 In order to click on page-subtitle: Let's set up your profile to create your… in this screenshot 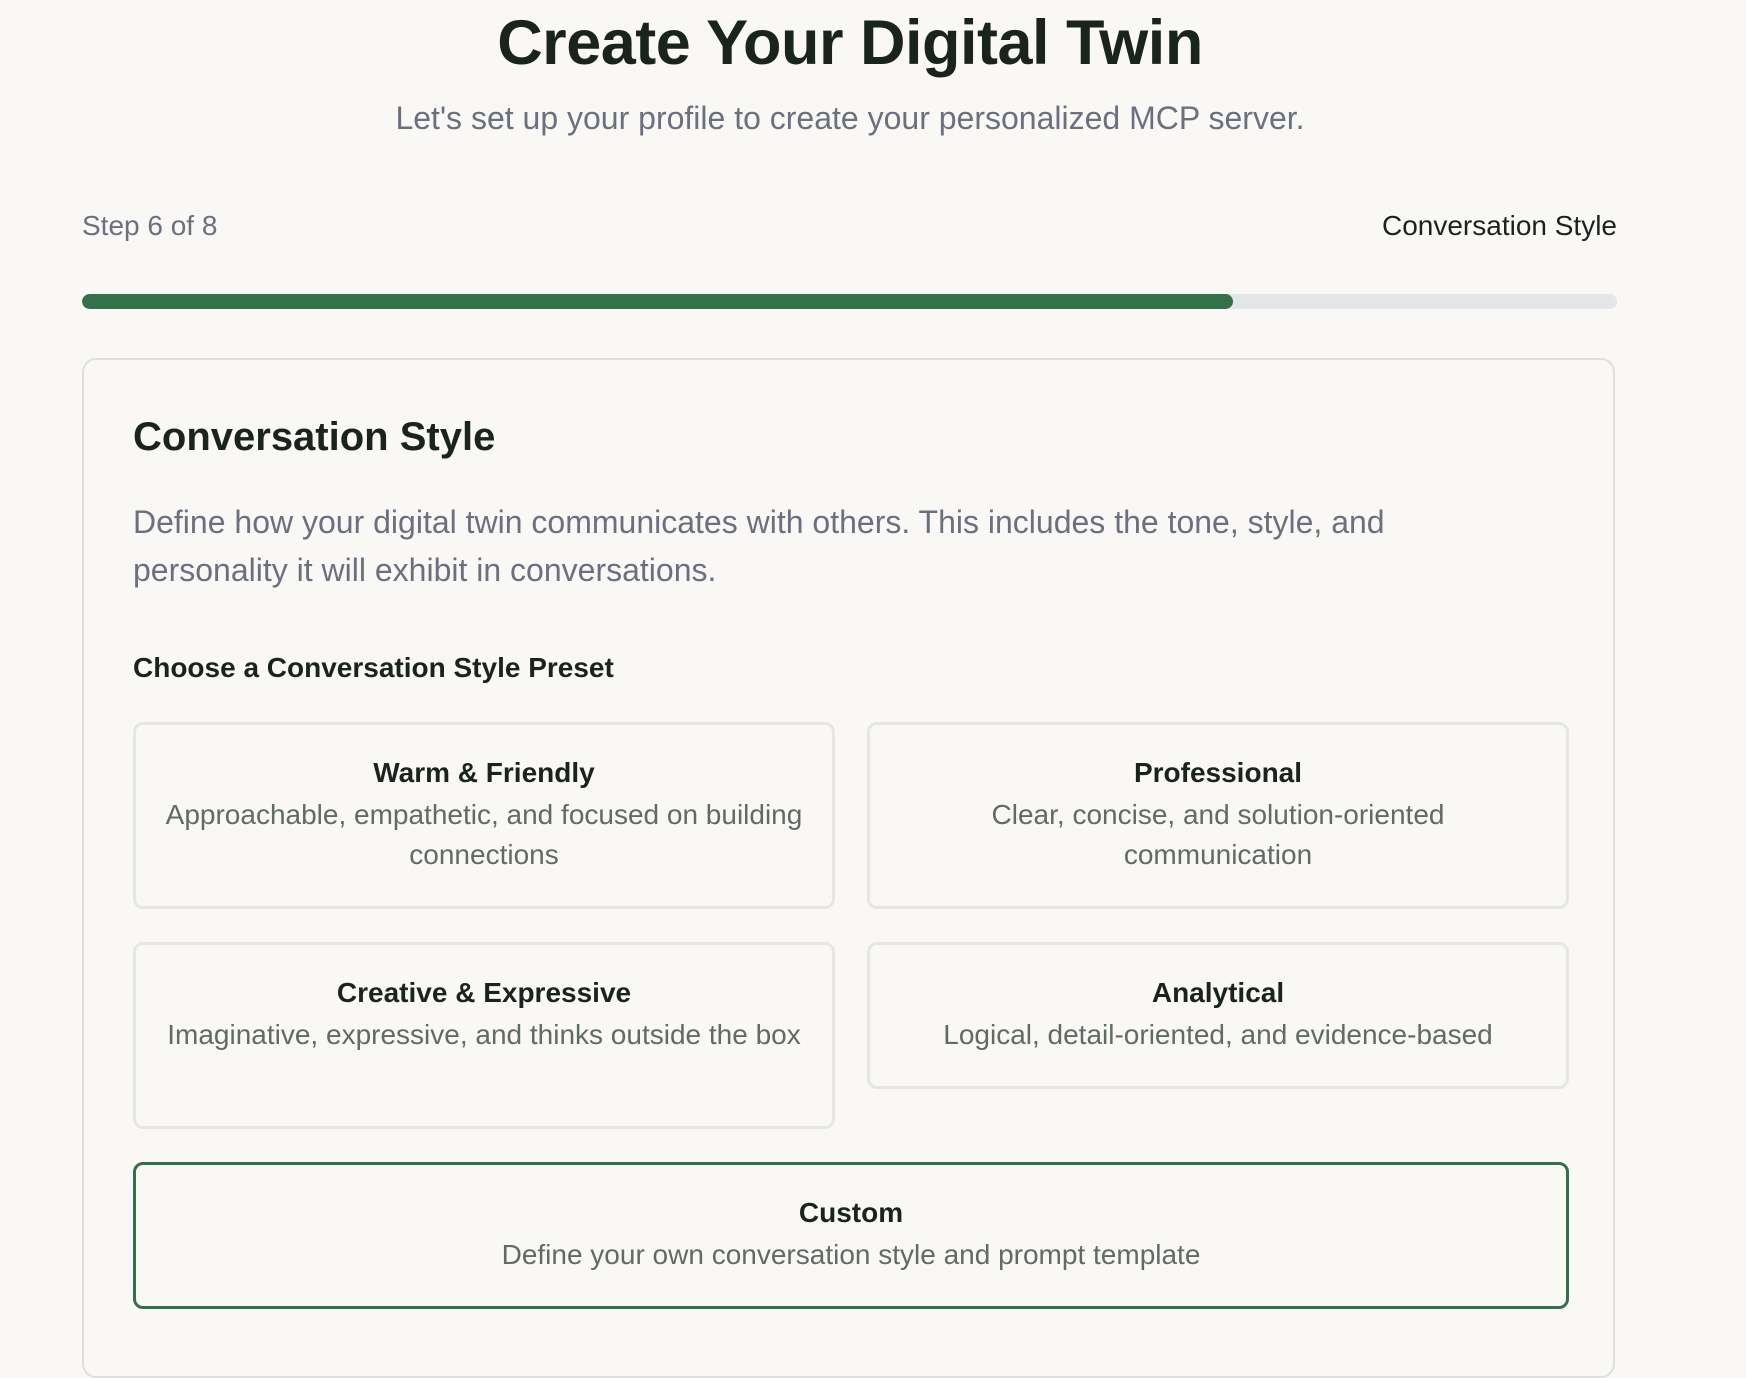, I will do `click(850, 118)`.